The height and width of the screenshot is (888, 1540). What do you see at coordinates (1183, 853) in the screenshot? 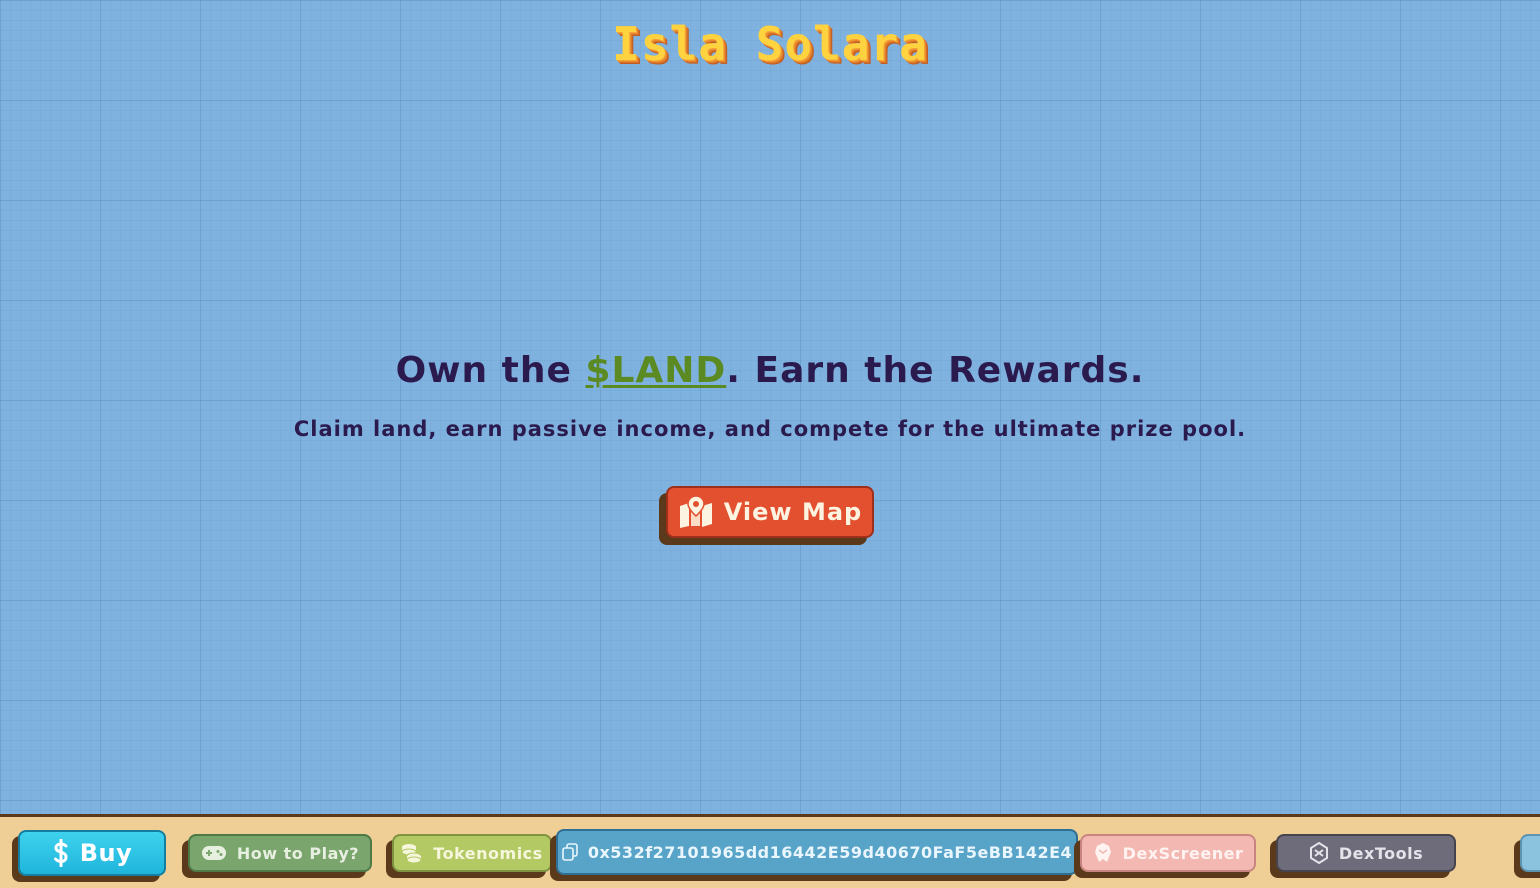
I see `dexscreener-label: DexScreener` at bounding box center [1183, 853].